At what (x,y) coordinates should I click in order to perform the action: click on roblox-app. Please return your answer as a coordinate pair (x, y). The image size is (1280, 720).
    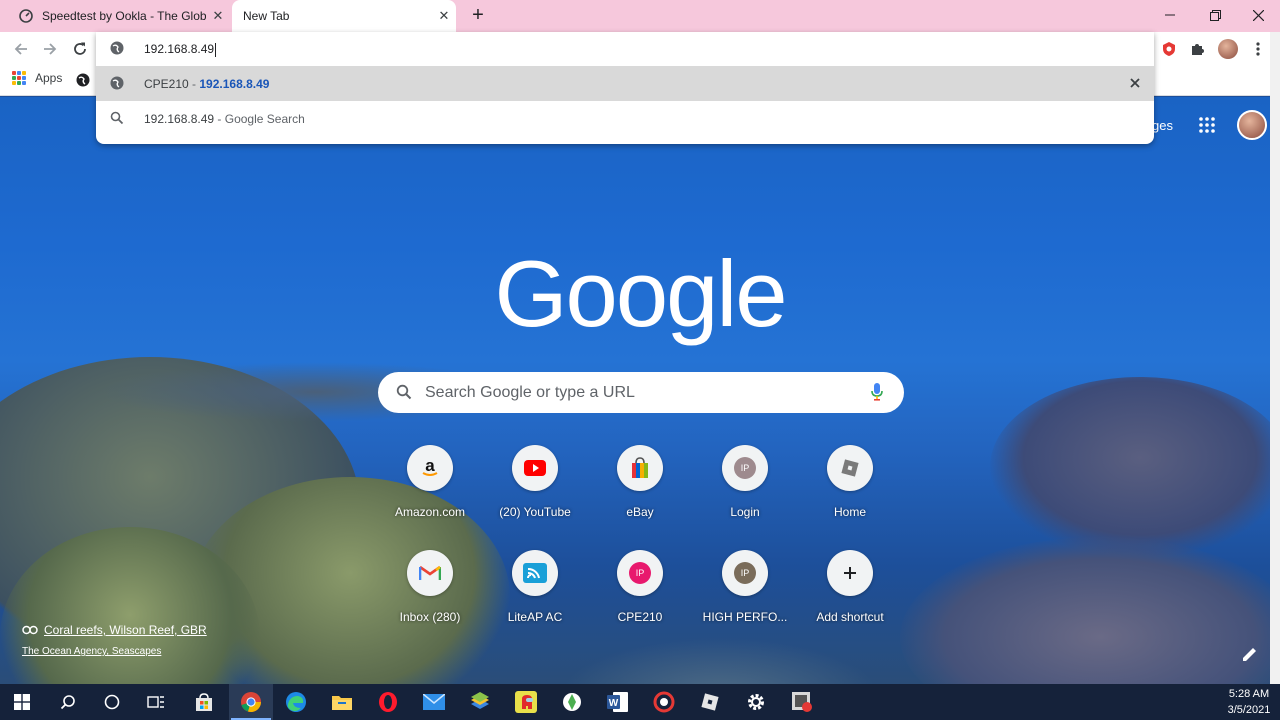
    Looking at the image, I should click on (710, 702).